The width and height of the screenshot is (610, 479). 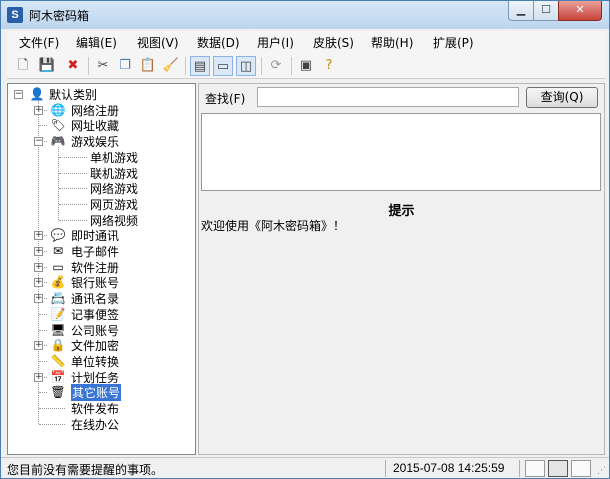 What do you see at coordinates (114, 204) in the screenshot?
I see `tree-subitem: 网页游戏` at bounding box center [114, 204].